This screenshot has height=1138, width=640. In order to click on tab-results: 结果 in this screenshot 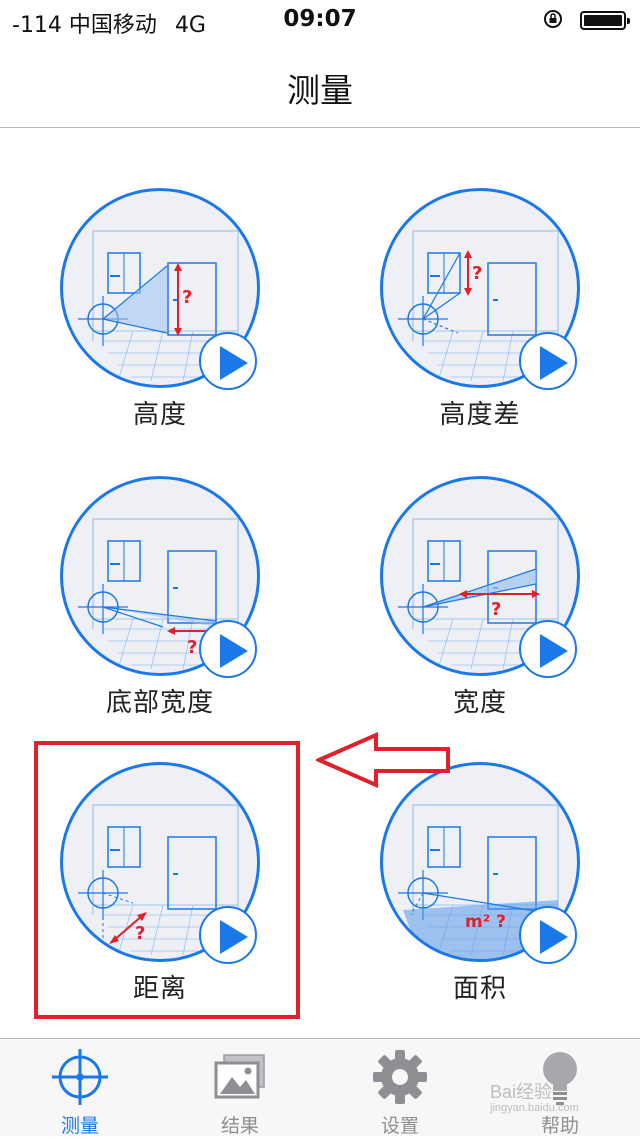, I will do `click(240, 1088)`.